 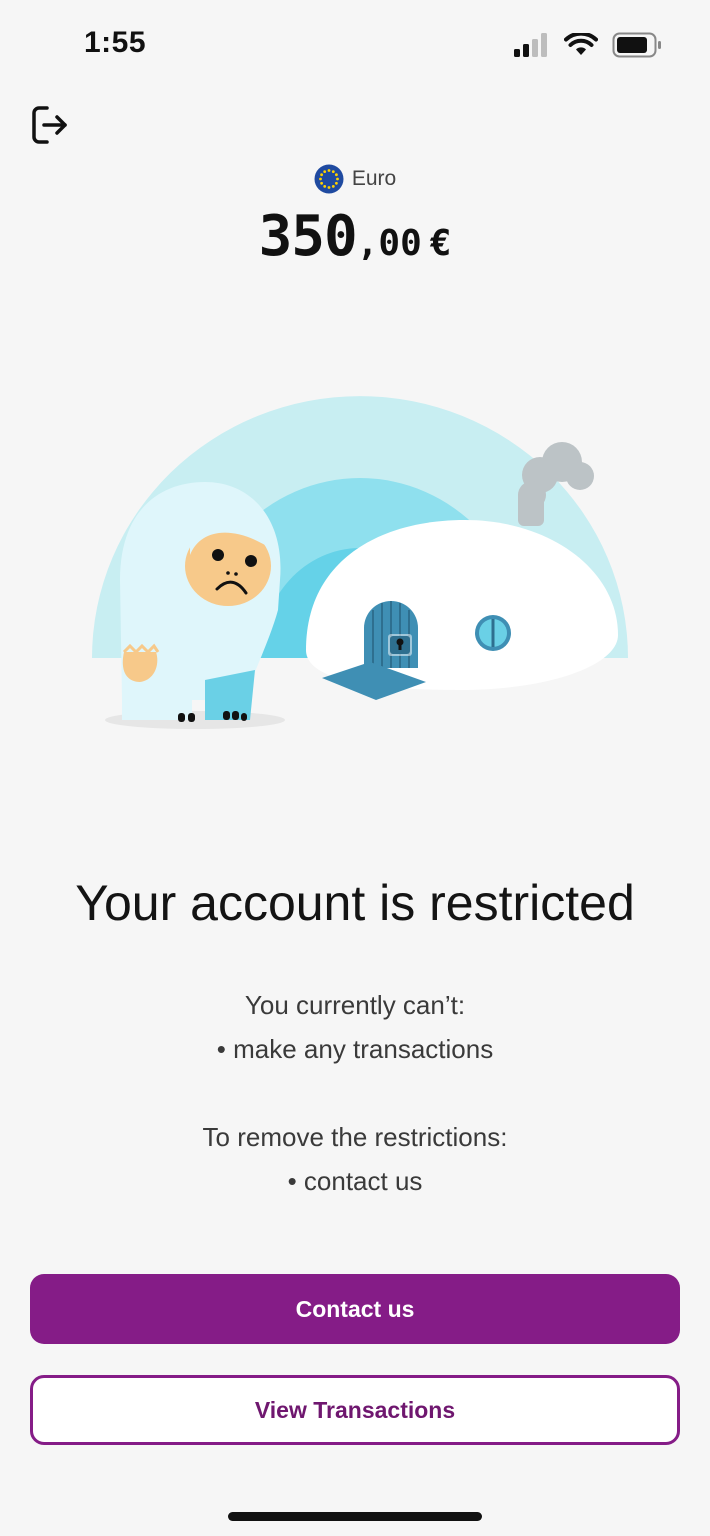 What do you see at coordinates (636, 45) in the screenshot?
I see `battery-icon` at bounding box center [636, 45].